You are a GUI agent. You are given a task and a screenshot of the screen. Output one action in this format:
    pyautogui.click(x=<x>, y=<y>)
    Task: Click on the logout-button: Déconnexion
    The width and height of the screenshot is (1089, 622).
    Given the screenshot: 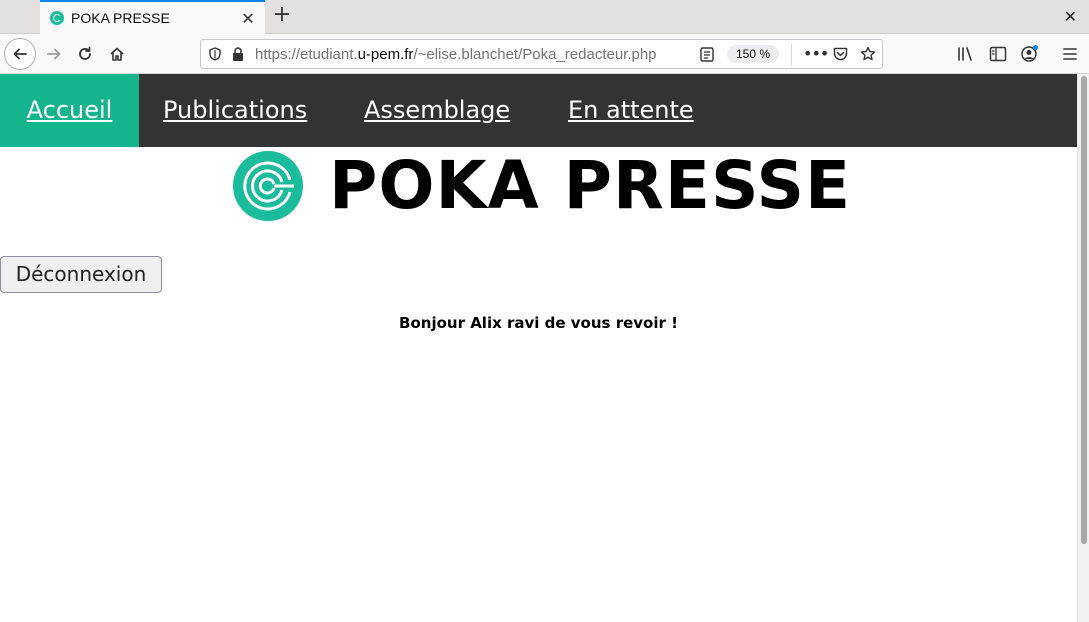 What is the action you would take?
    pyautogui.click(x=81, y=274)
    